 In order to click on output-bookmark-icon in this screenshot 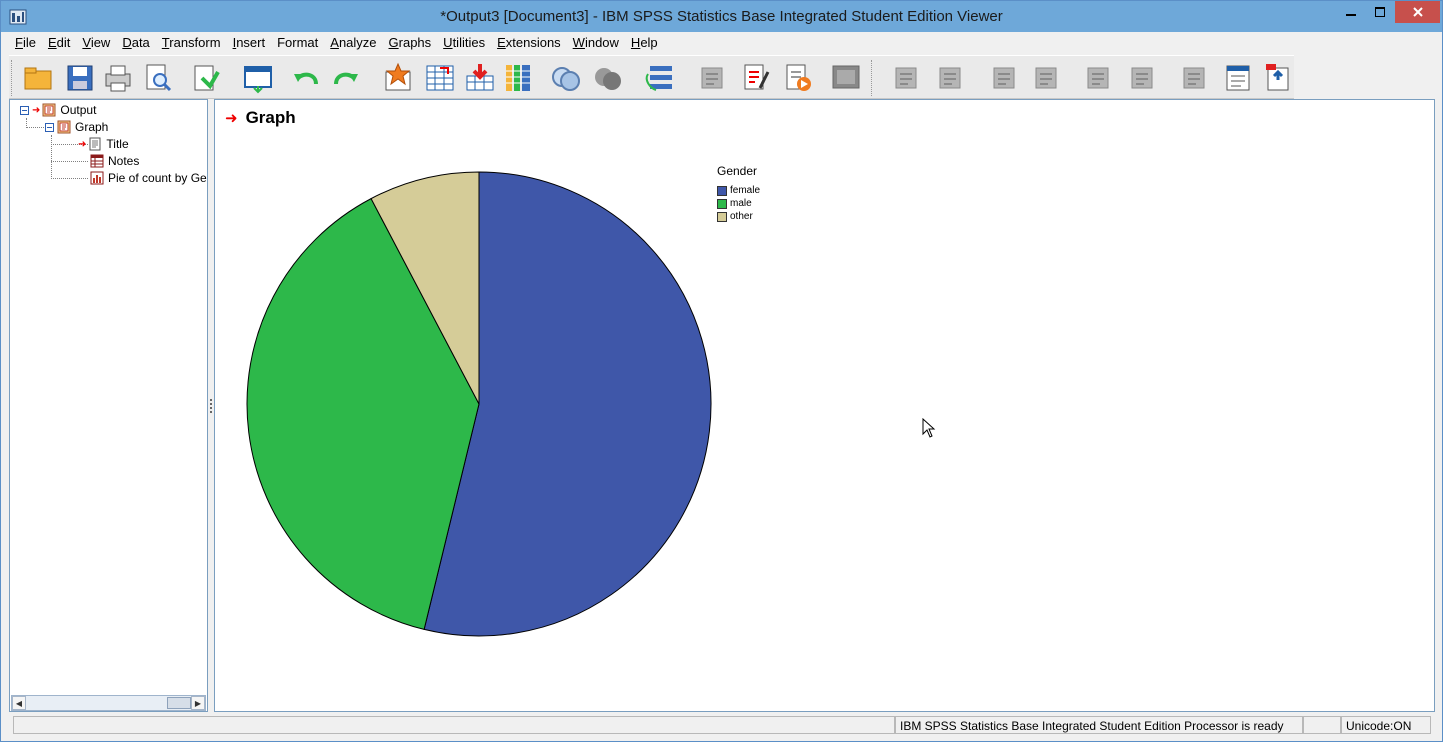, I will do `click(712, 78)`.